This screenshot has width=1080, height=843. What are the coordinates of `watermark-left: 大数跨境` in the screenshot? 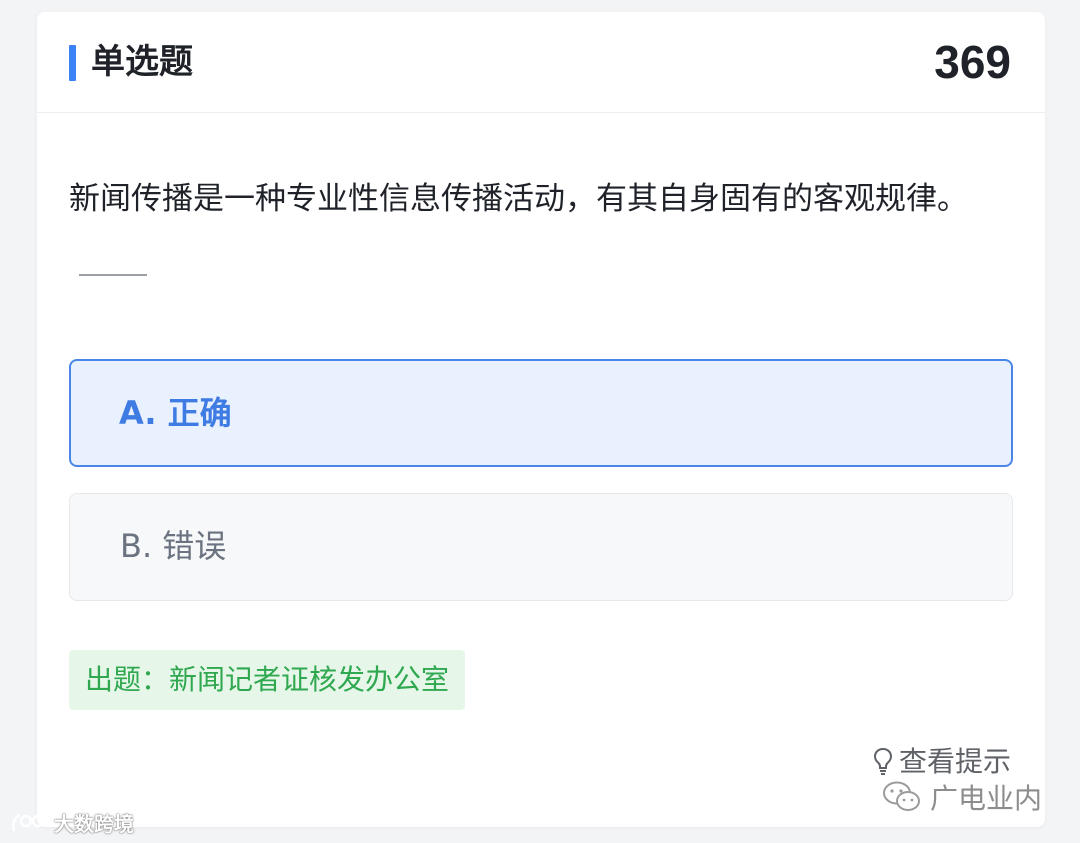 It's located at (72, 822).